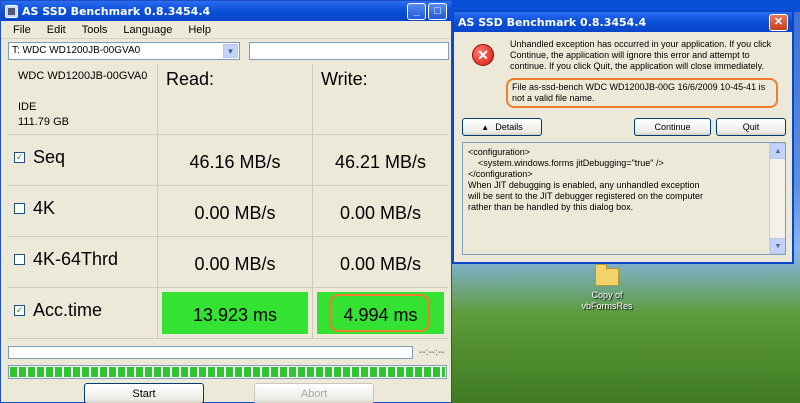 The image size is (800, 403). What do you see at coordinates (380, 99) in the screenshot?
I see `write-header-cell: Write:` at bounding box center [380, 99].